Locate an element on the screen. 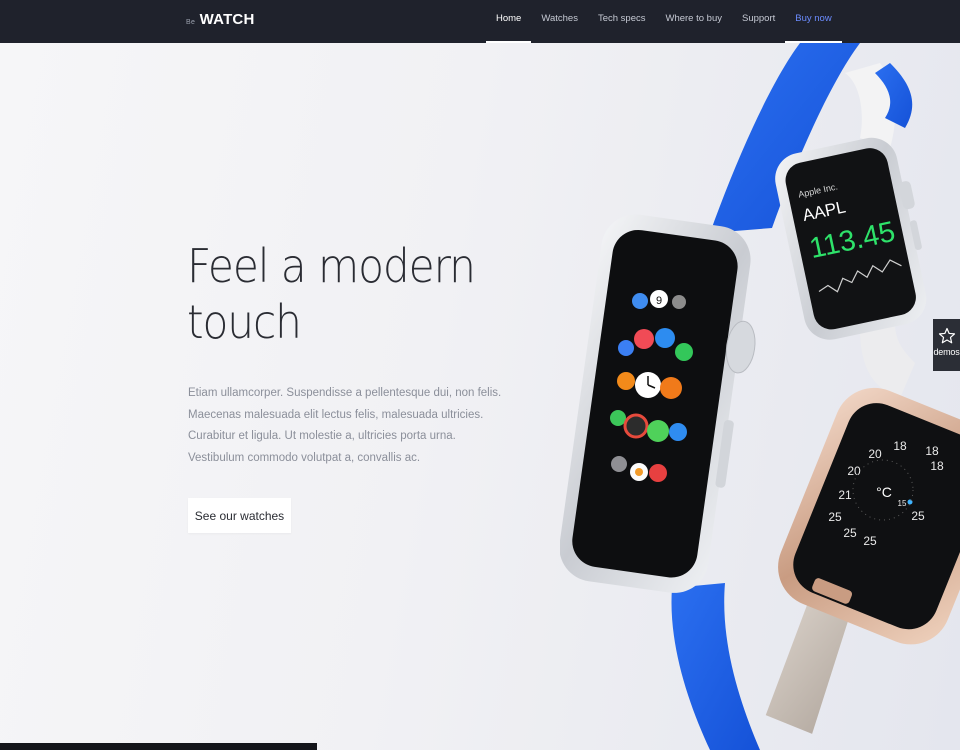 The height and width of the screenshot is (750, 960). nav-where-to-buy: Where to buy is located at coordinates (693, 21).